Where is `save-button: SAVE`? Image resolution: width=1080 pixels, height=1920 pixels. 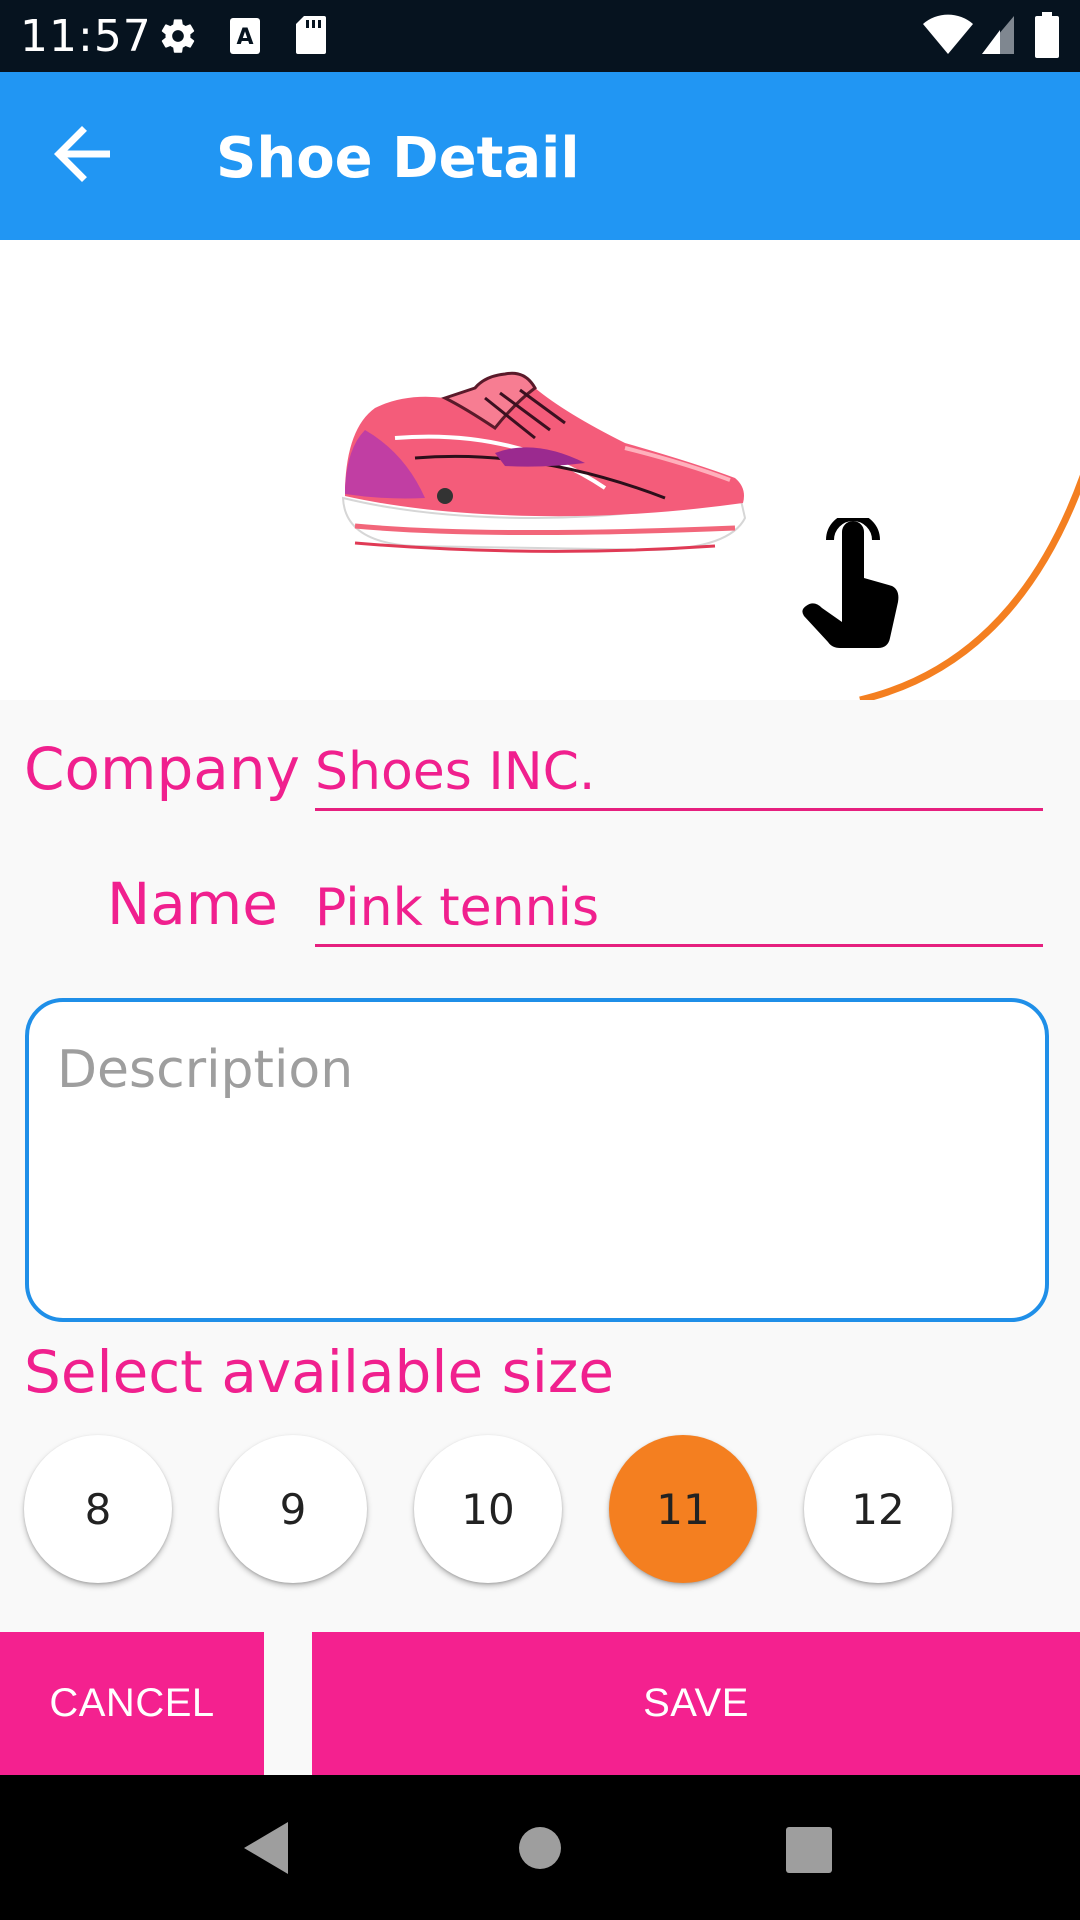
save-button: SAVE is located at coordinates (696, 1703).